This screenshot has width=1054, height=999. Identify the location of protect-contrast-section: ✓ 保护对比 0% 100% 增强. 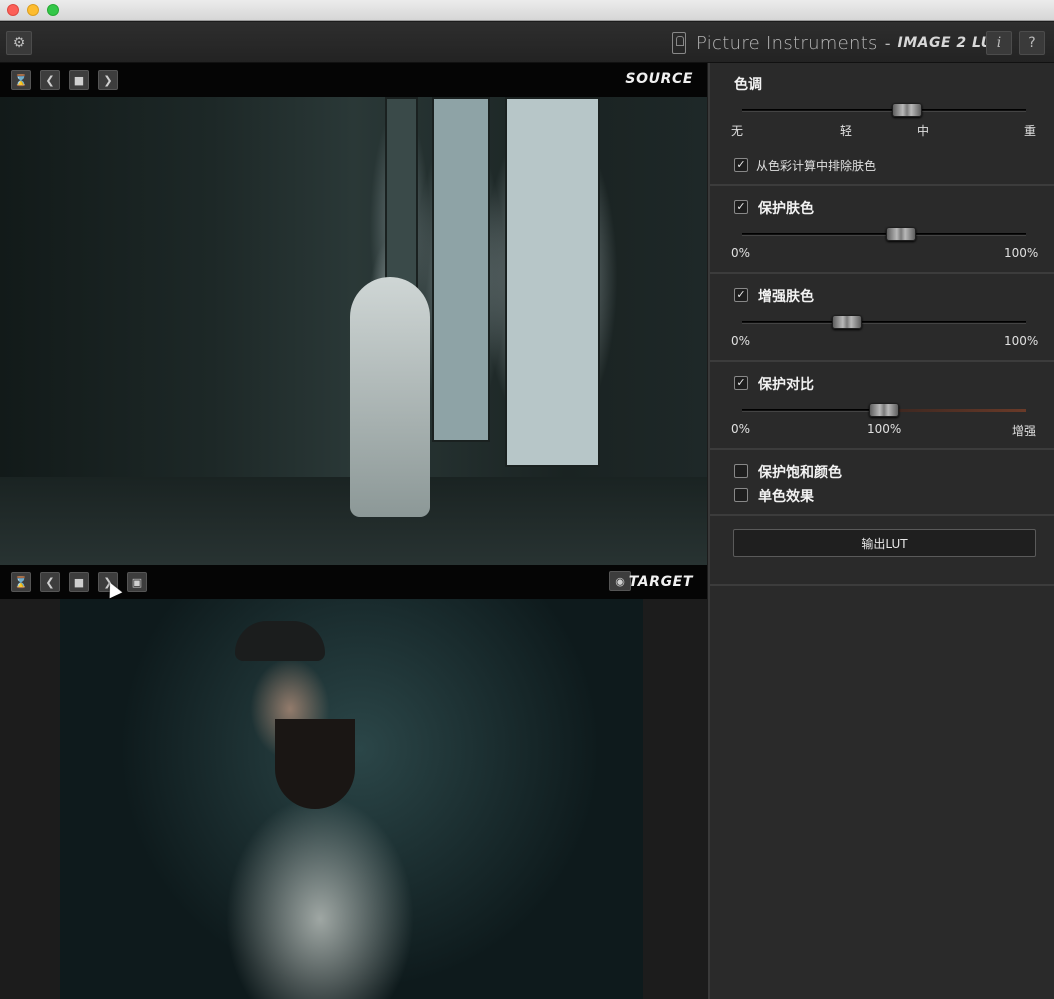
(882, 406).